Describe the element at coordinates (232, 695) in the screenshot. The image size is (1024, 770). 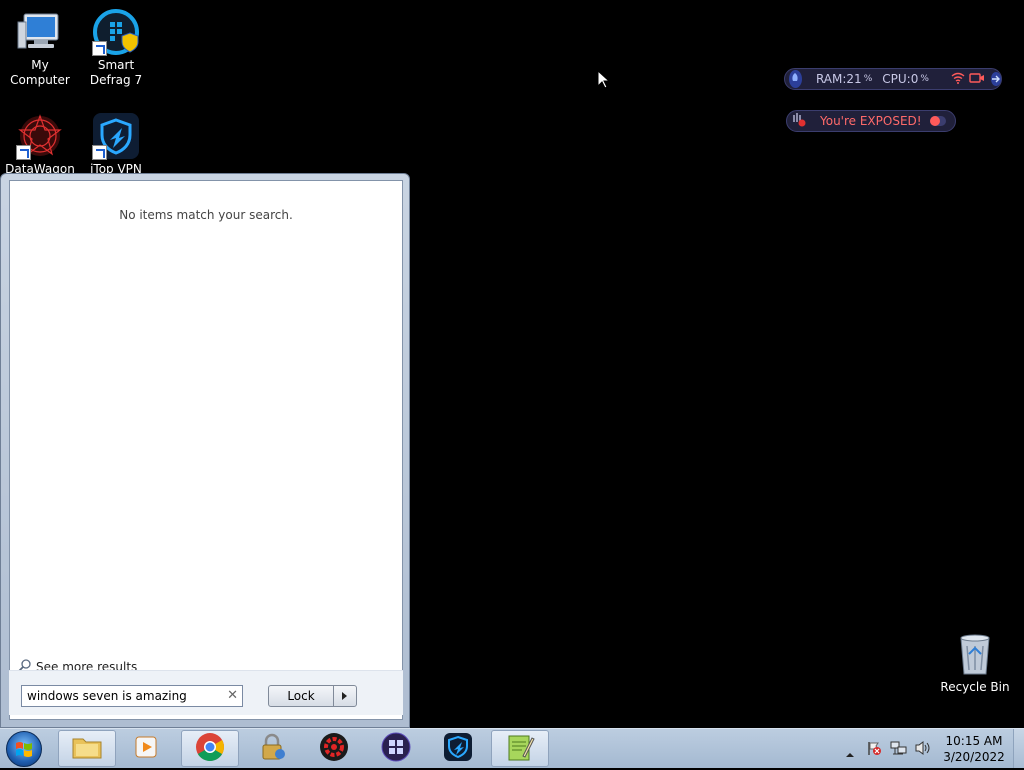
I see `clear-search-icon: ✕` at that location.